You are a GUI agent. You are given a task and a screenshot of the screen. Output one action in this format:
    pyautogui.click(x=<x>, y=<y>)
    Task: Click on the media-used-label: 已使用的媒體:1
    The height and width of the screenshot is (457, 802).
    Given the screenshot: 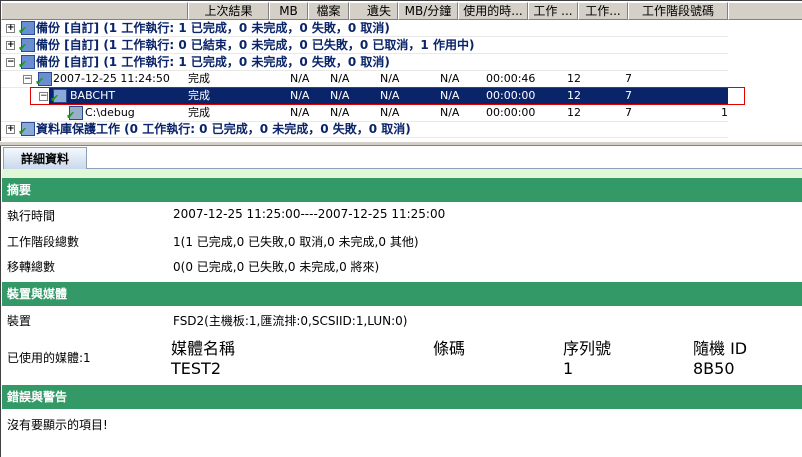 What is the action you would take?
    pyautogui.click(x=49, y=358)
    